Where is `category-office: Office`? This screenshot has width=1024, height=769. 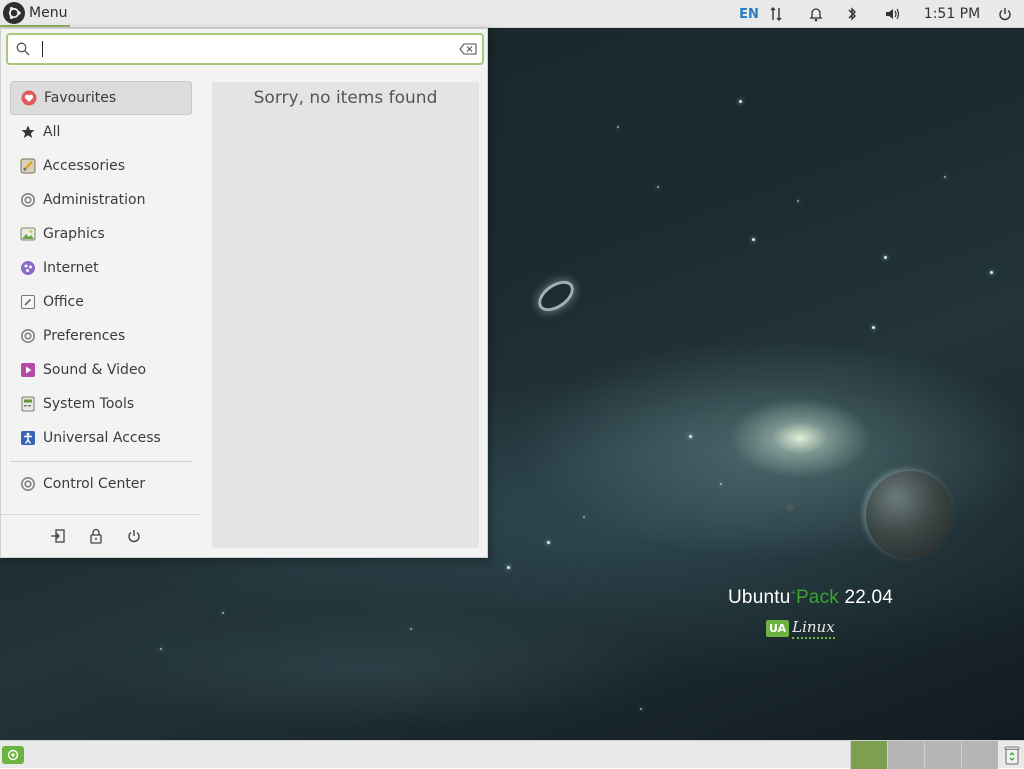
category-office: Office is located at coordinates (101, 302).